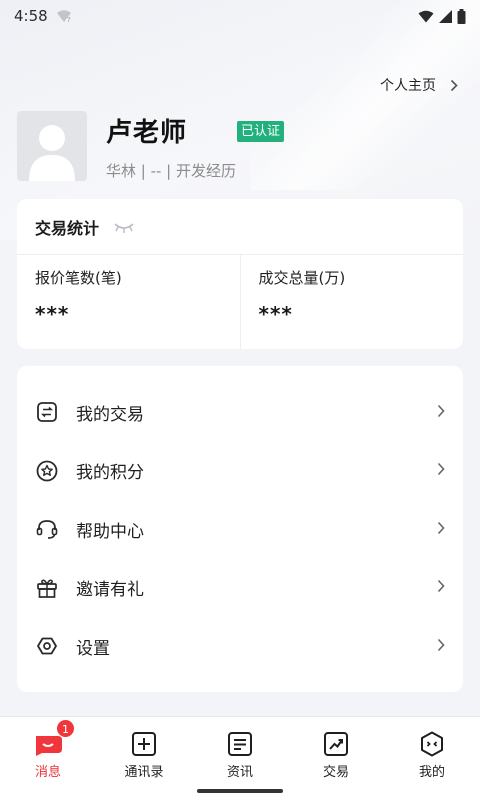  Describe the element at coordinates (47, 772) in the screenshot. I see `nav-label: 消息` at that location.